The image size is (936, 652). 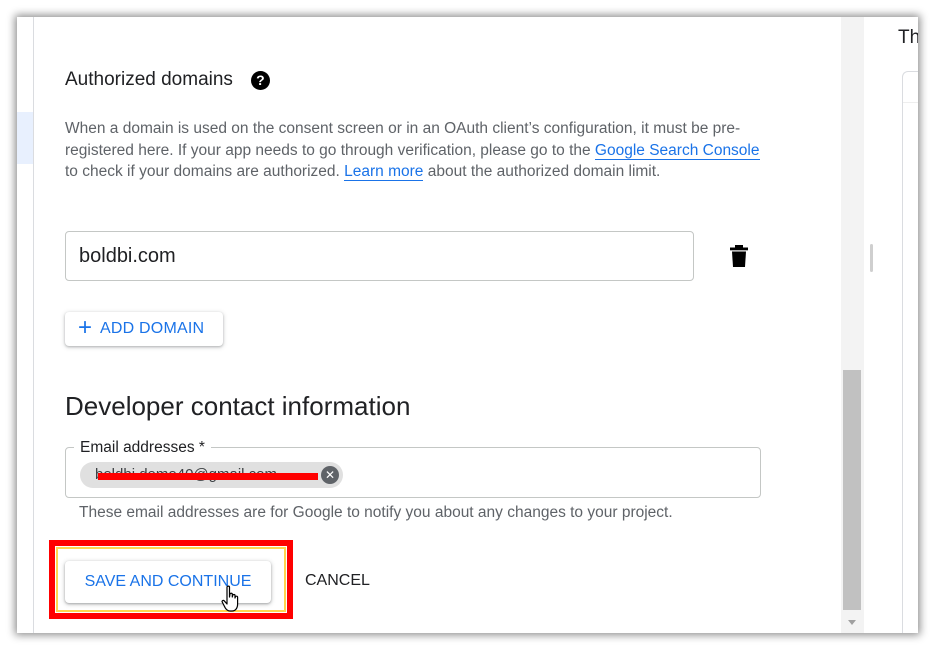 I want to click on hand-pointer-icon, so click(x=230, y=598).